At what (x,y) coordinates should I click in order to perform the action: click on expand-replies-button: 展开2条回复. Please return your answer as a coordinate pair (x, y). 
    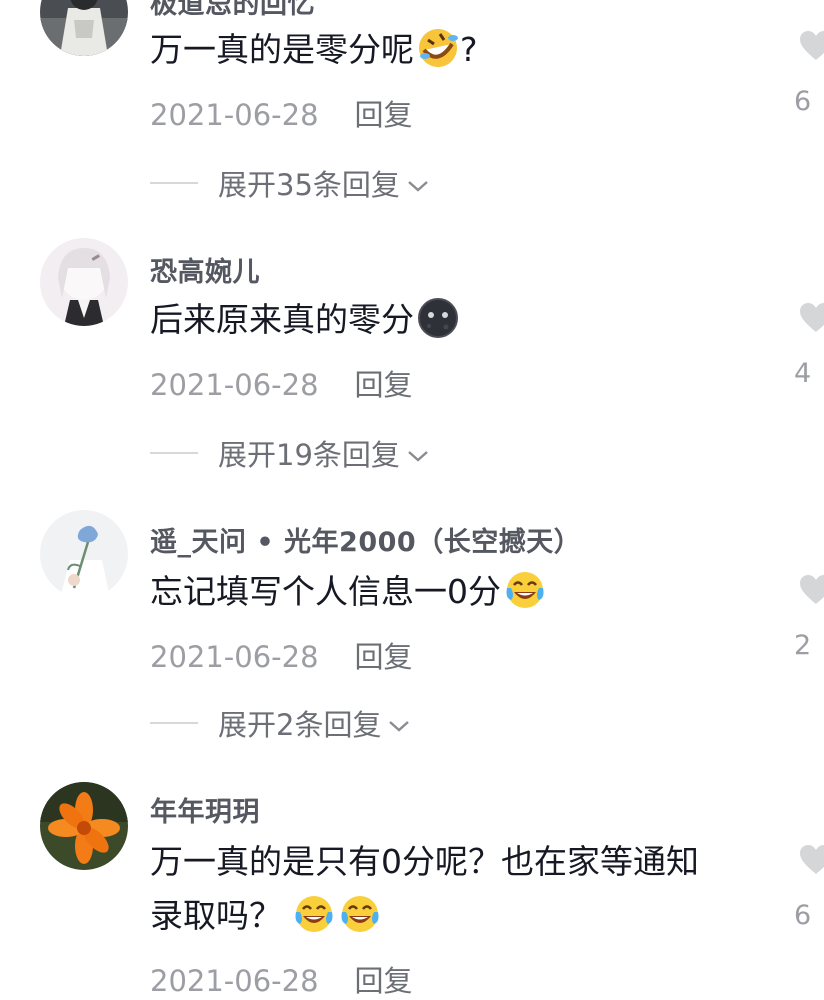
    Looking at the image, I should click on (280, 723).